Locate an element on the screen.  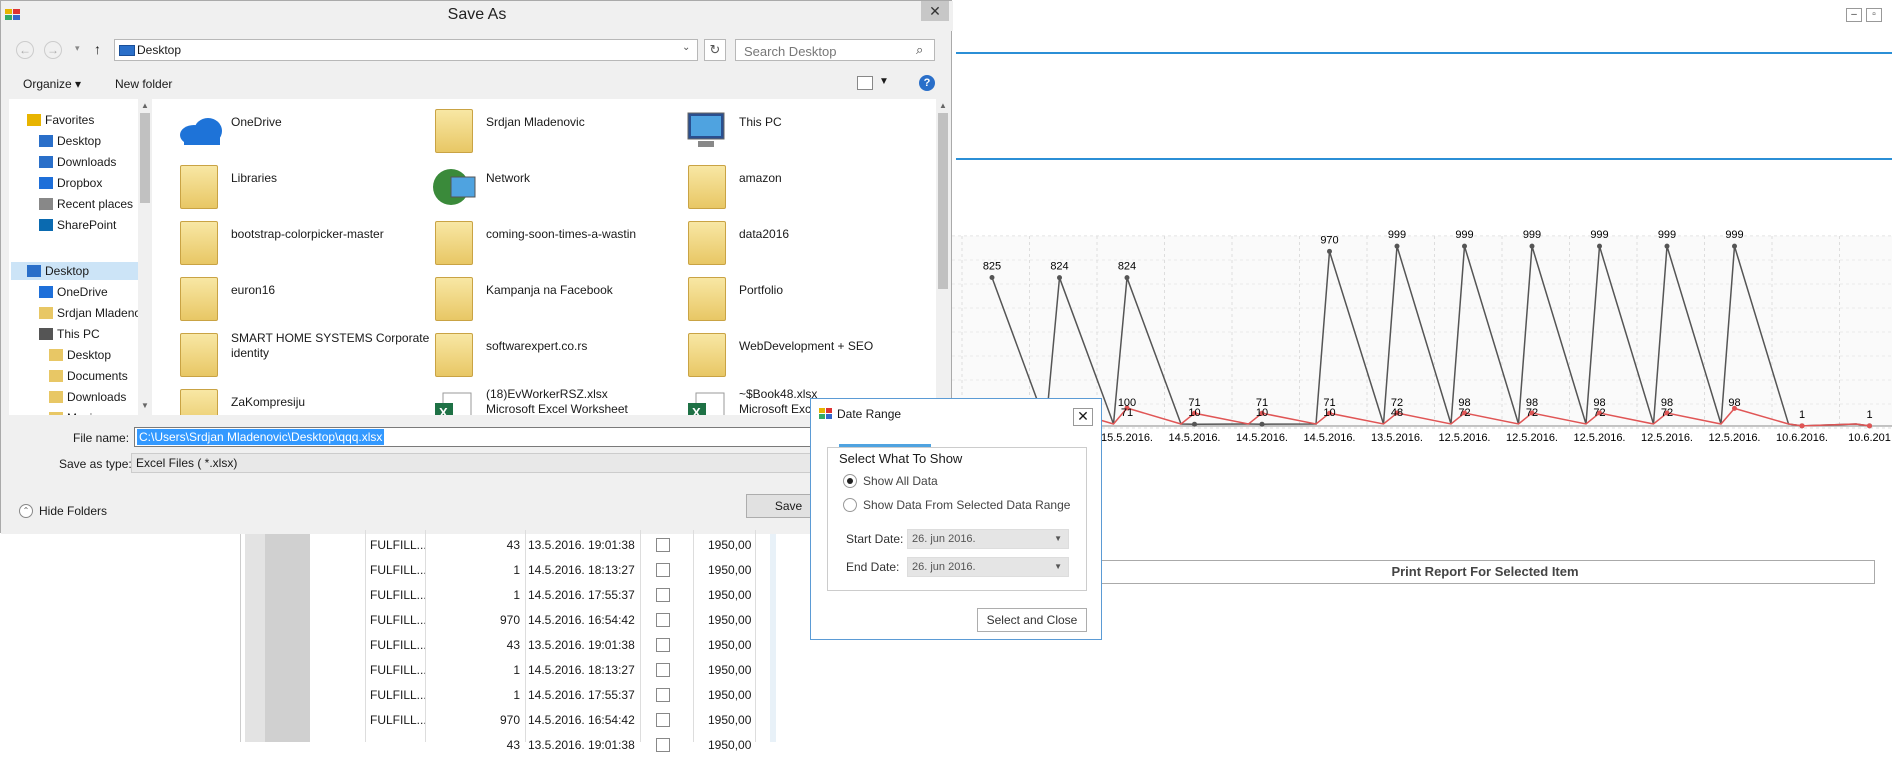
nav-pc-documents: Documents is located at coordinates (93, 377).